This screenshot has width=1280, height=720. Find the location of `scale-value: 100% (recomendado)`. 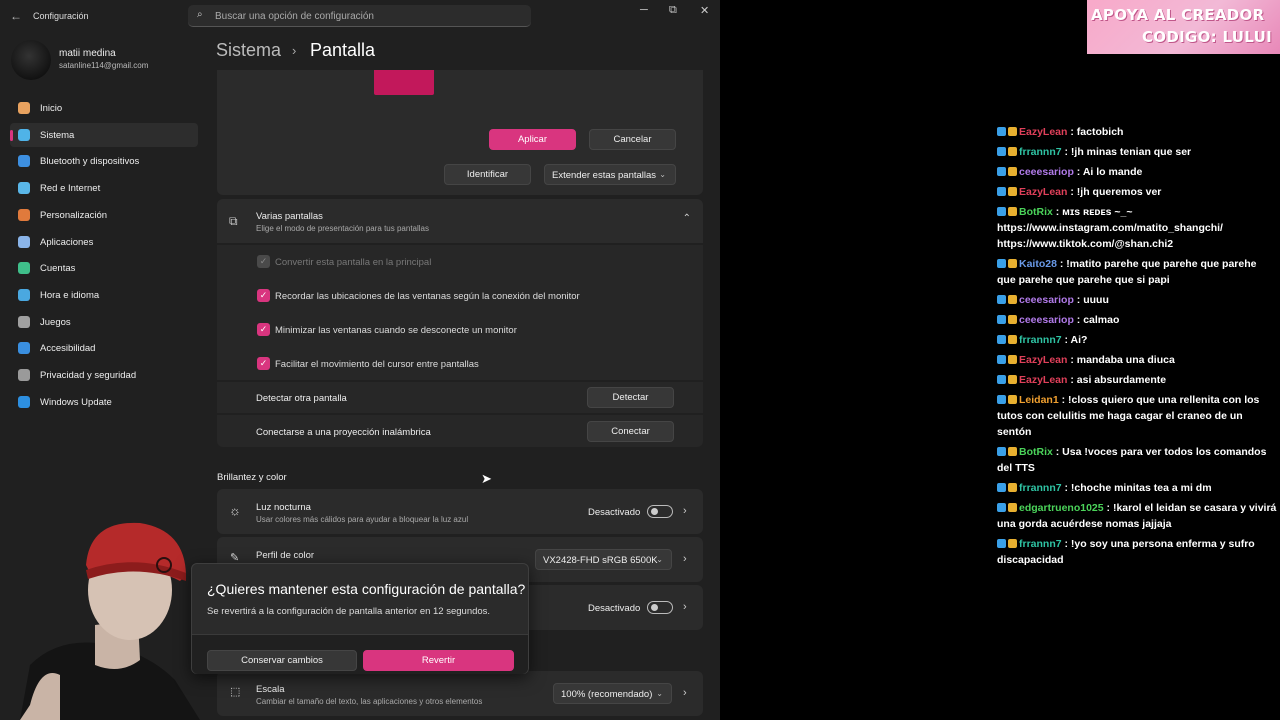

scale-value: 100% (recomendado) is located at coordinates (607, 694).